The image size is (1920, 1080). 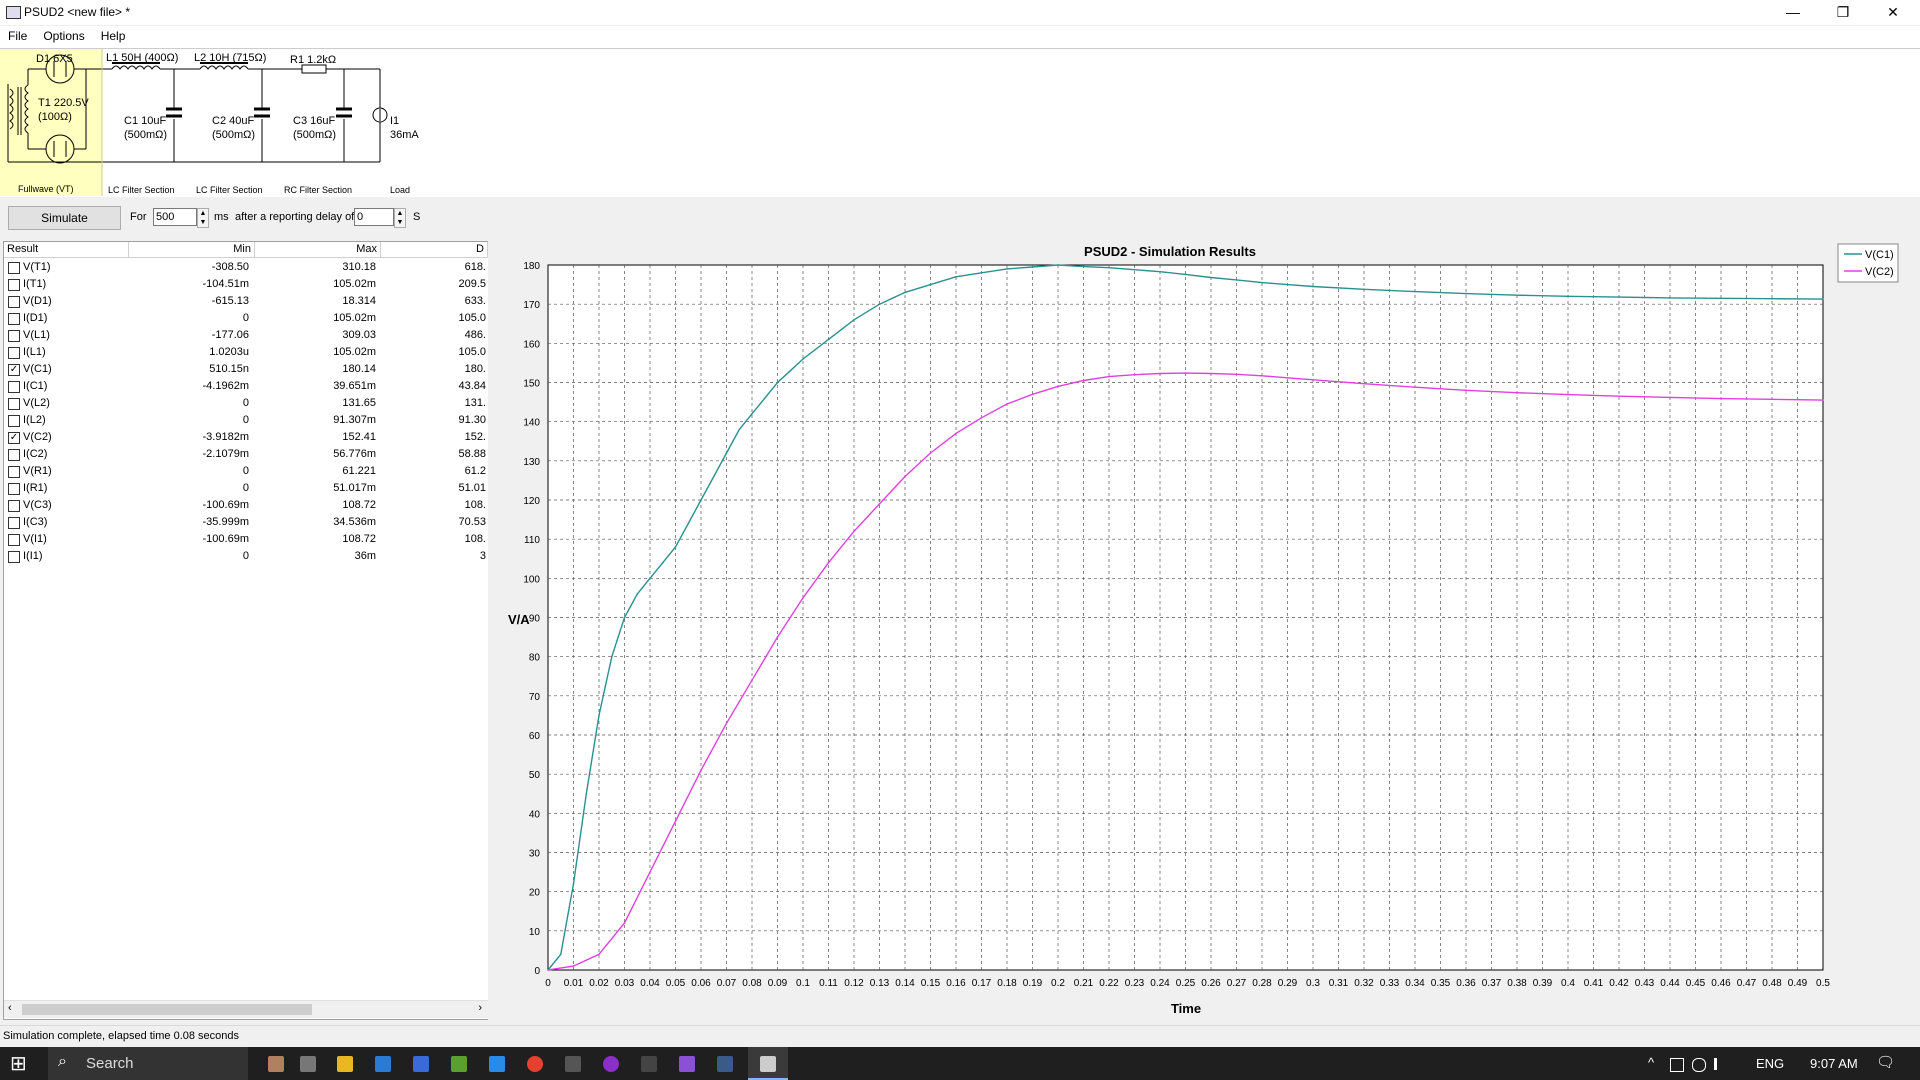 I want to click on table-row: I(L1) 1.0203u 105.02m 105.0, so click(x=246, y=352).